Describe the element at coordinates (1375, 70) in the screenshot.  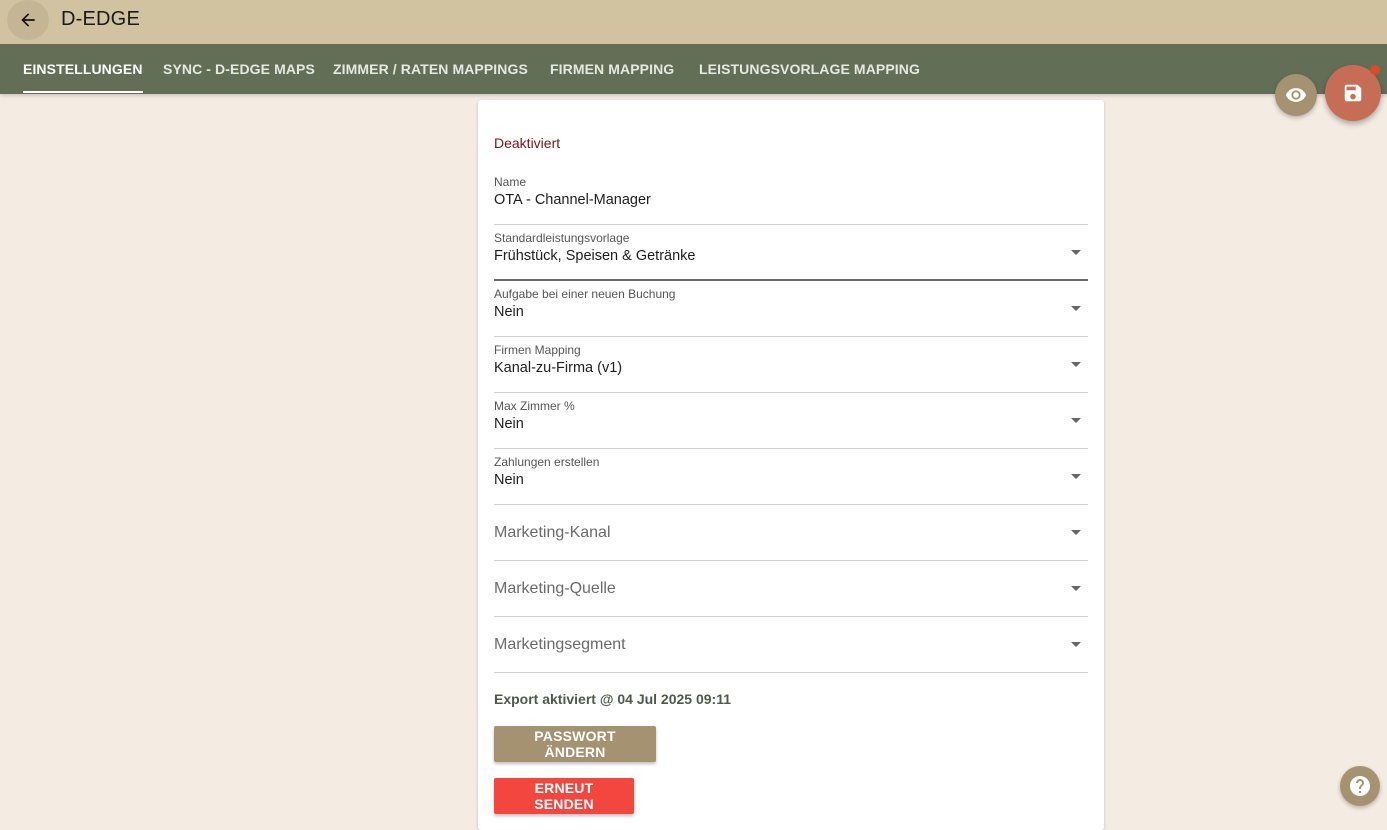
I see `unsaved-changes-badge` at that location.